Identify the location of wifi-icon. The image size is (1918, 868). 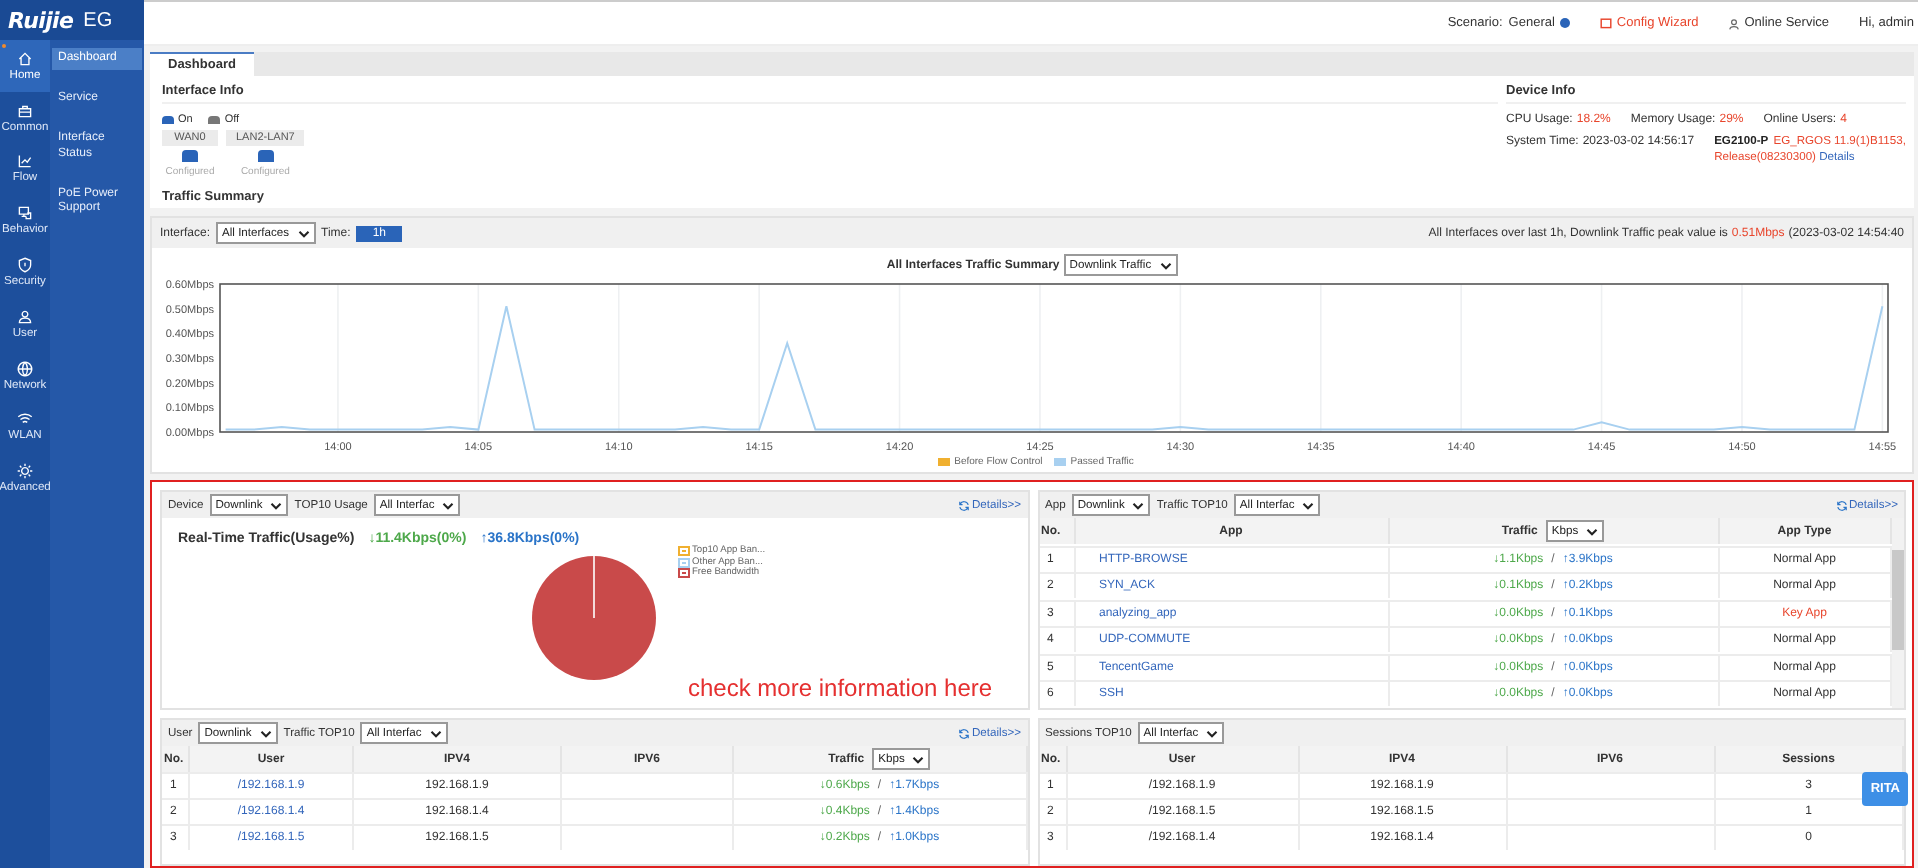
(25, 419).